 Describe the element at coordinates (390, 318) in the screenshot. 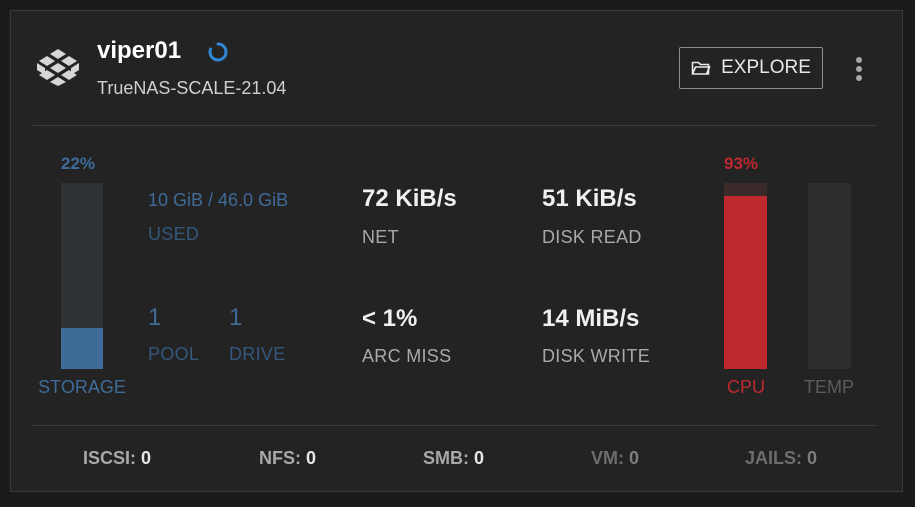

I see `arc-miss-value: < 1%` at that location.